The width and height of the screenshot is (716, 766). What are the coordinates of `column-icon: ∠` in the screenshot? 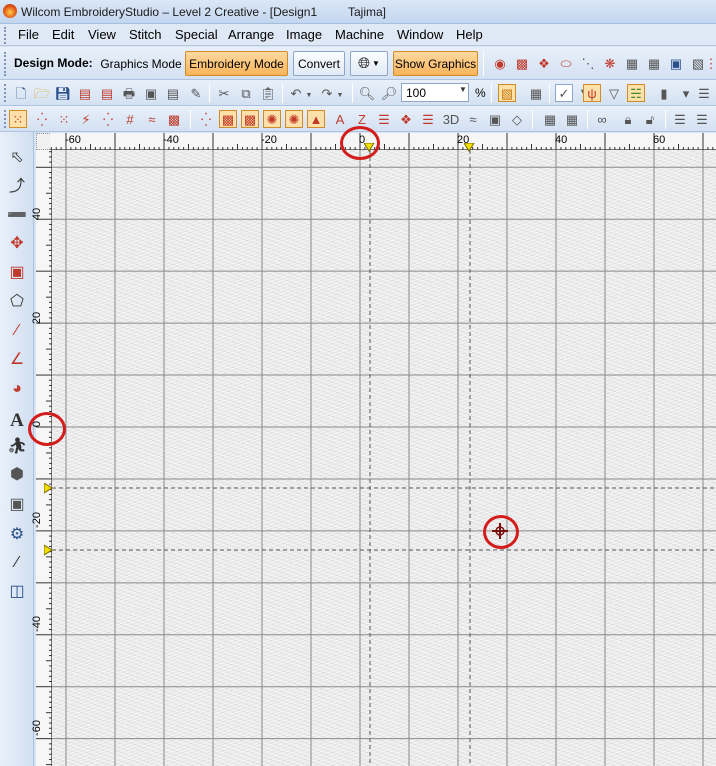 It's located at (17, 360).